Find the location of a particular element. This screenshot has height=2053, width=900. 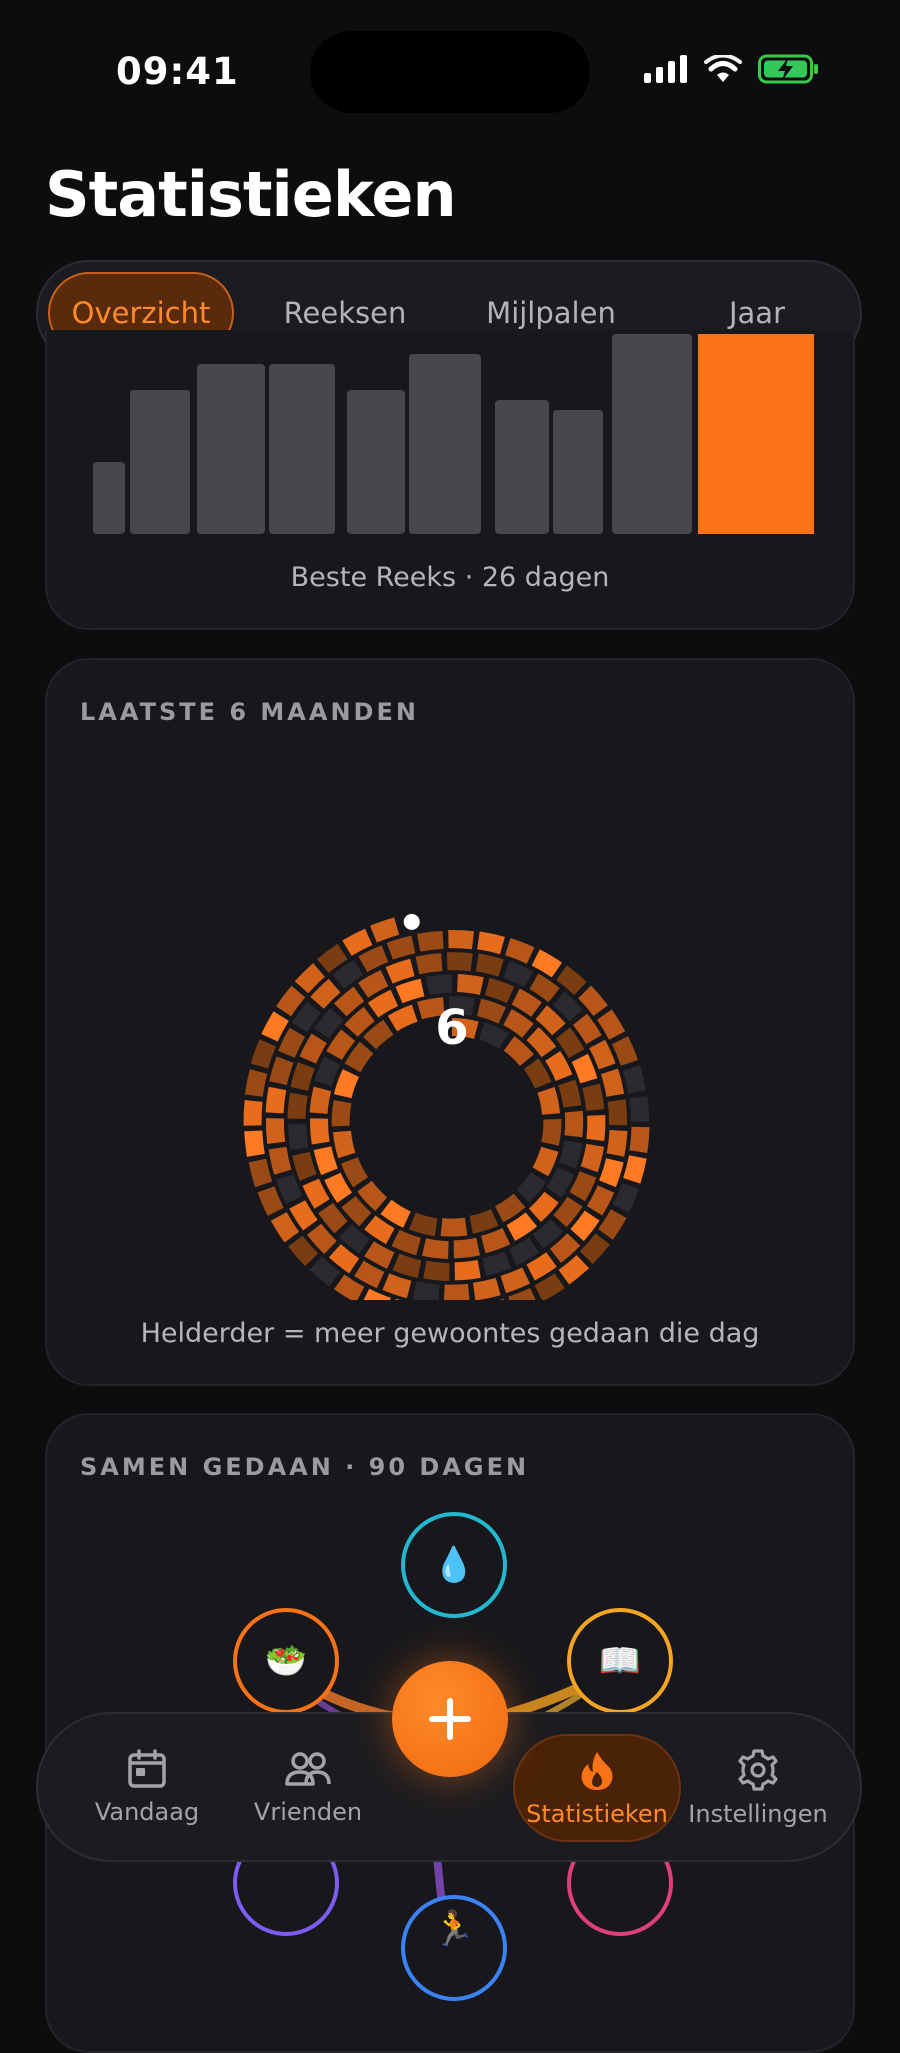

water-drop-icon: 💧 is located at coordinates (454, 1565).